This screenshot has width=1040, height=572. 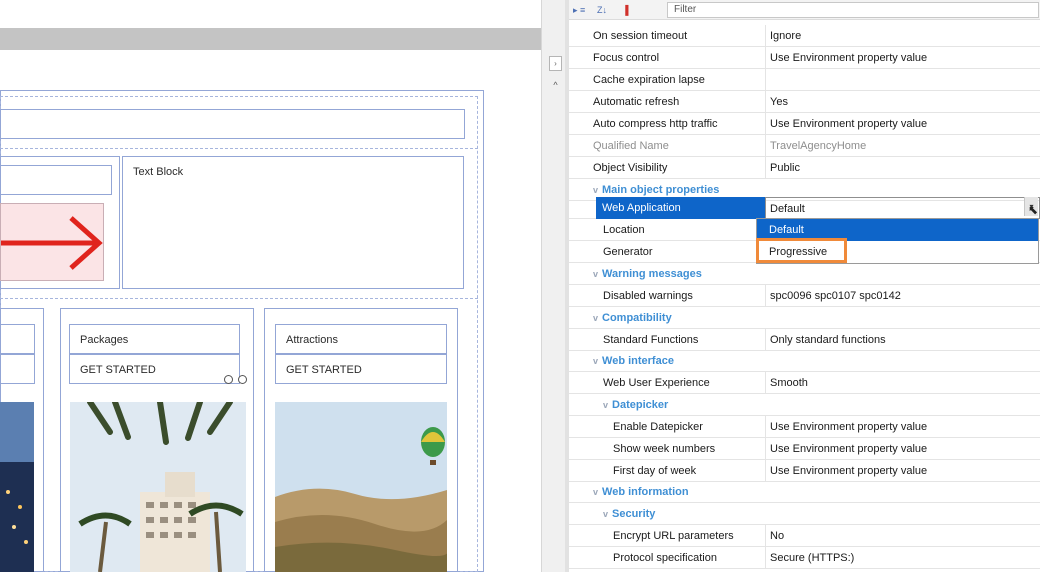 I want to click on prop-value: spc0096 spc0107 spc0142, so click(x=902, y=296).